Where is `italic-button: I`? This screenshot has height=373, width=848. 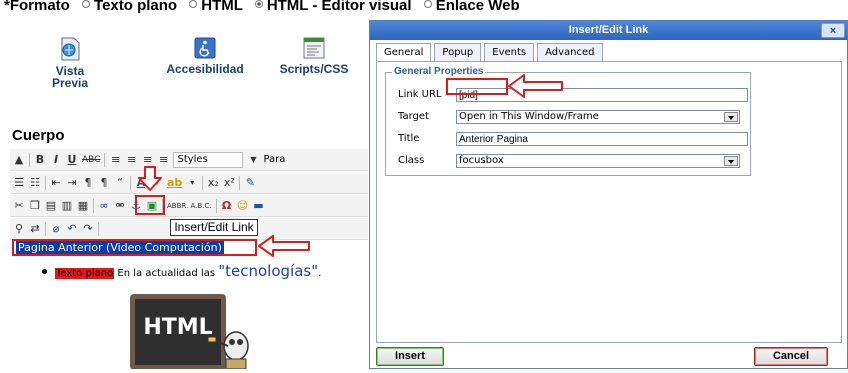 italic-button: I is located at coordinates (56, 160).